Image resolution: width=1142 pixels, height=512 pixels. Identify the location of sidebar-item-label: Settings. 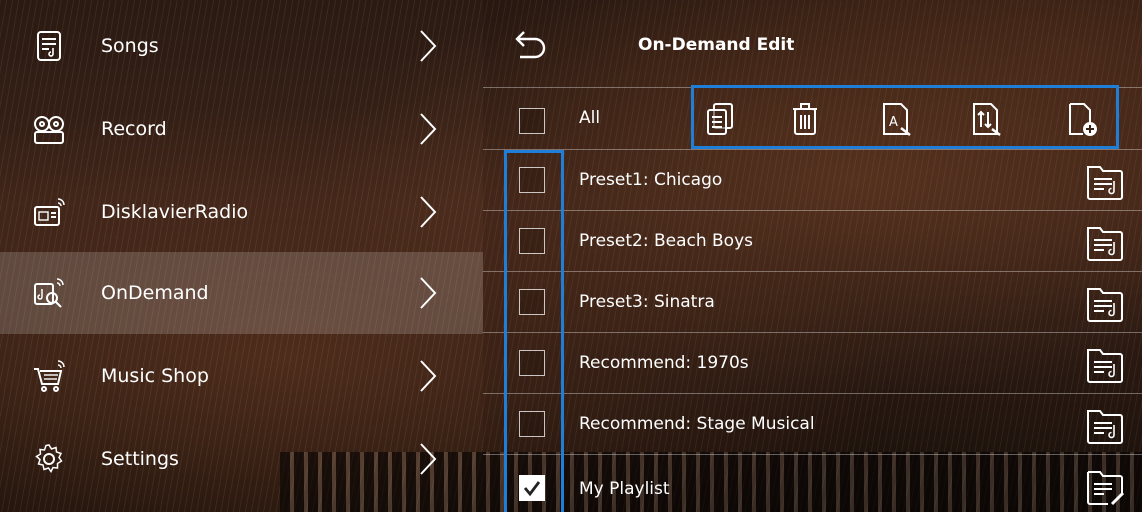
(140, 459).